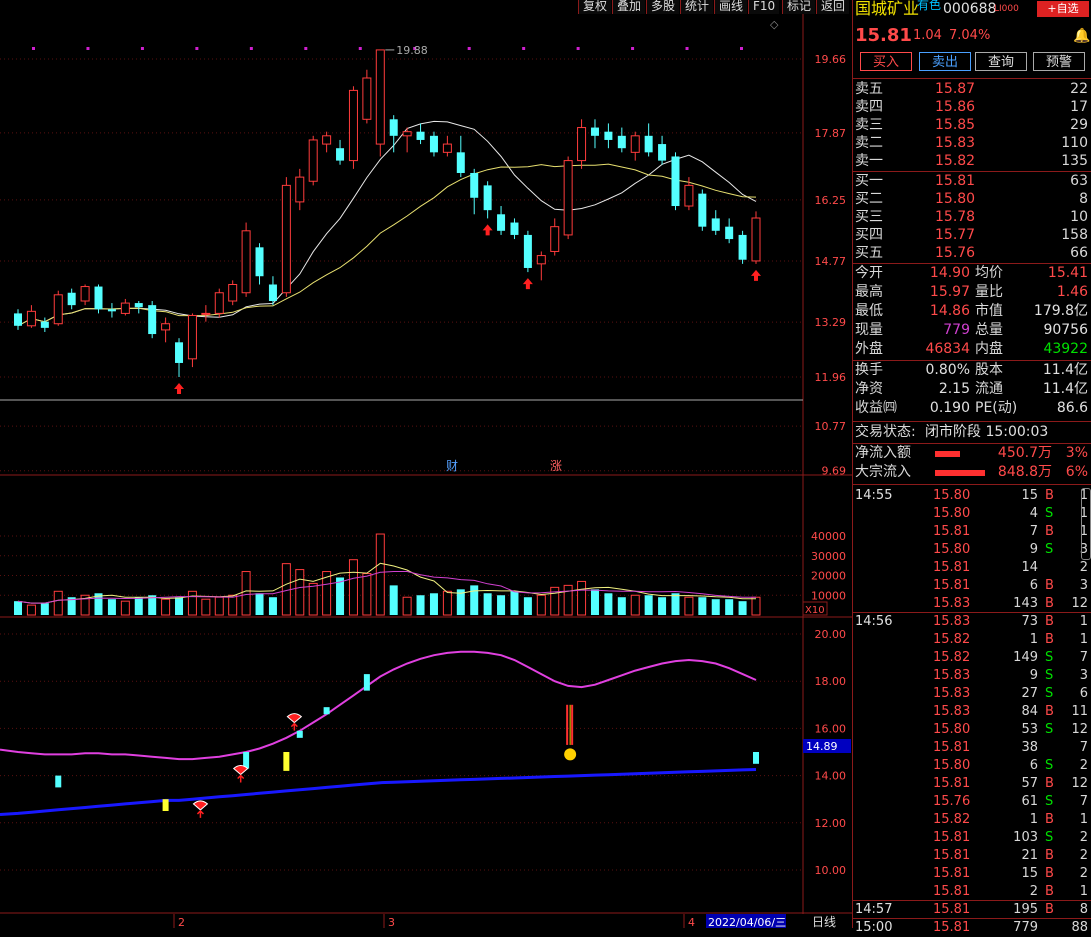  Describe the element at coordinates (831, 426) in the screenshot. I see `price-tick-label: 10.77` at that location.